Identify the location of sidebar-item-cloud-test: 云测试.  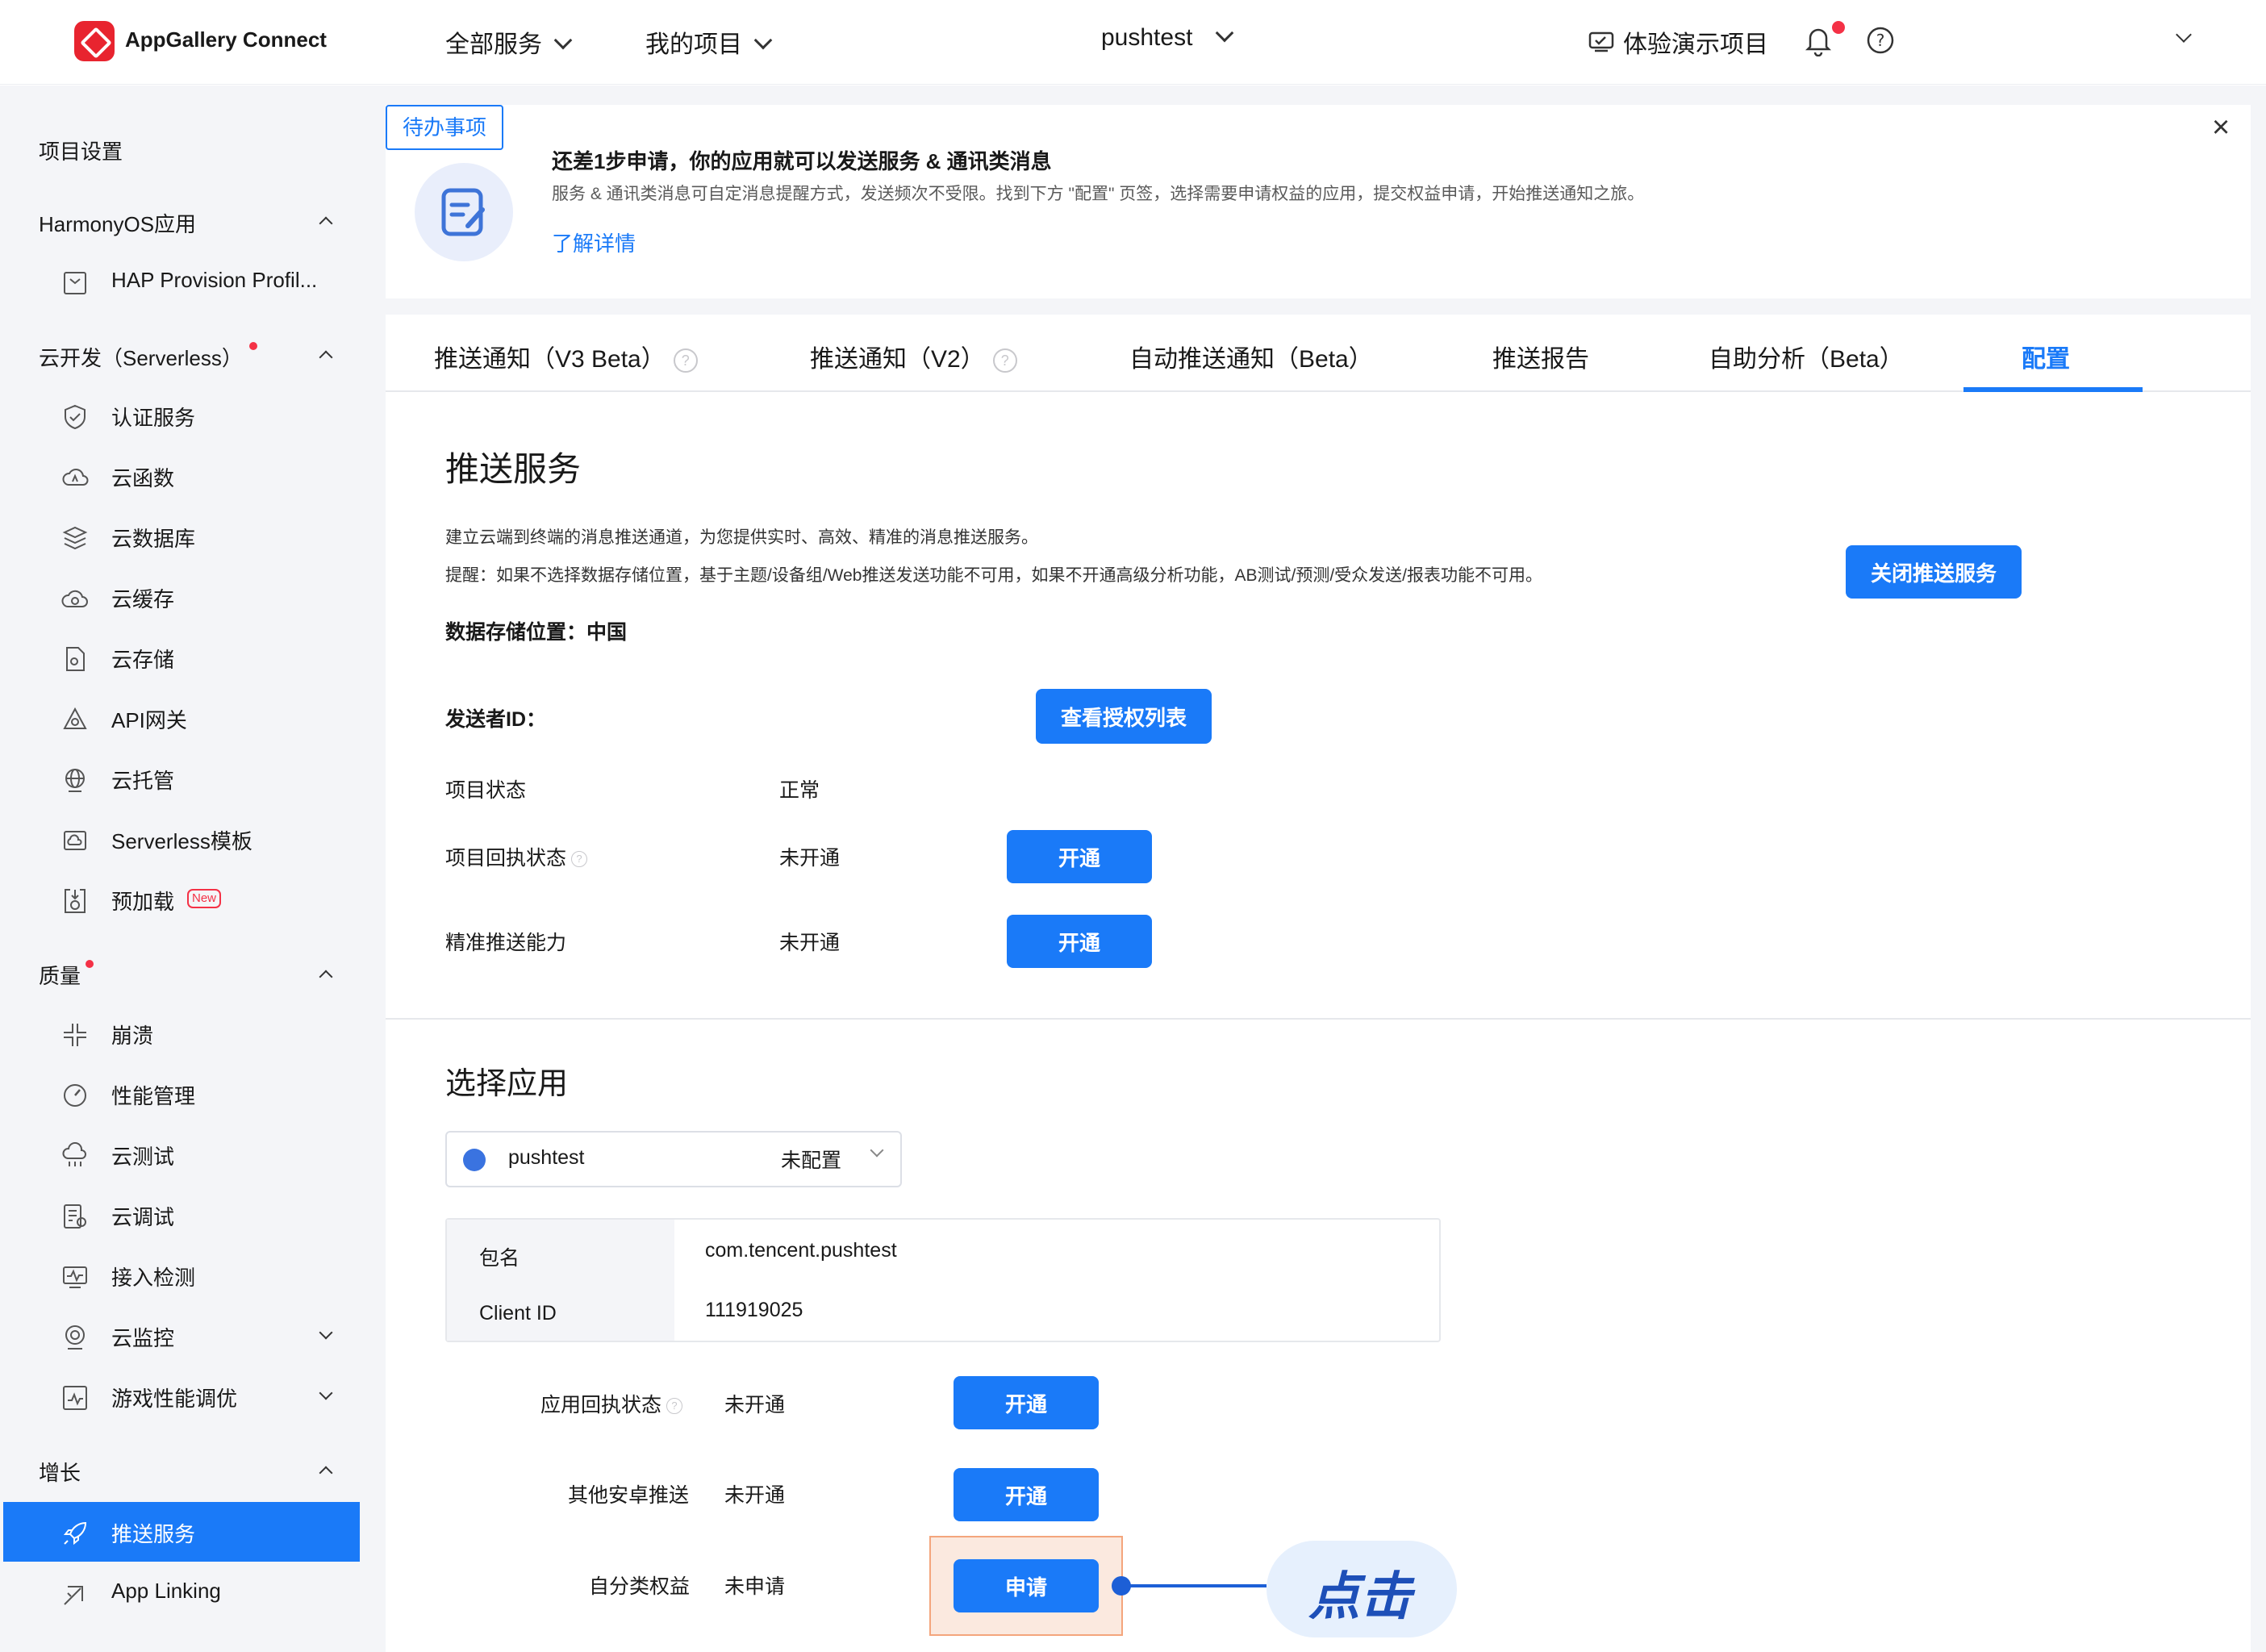
(182, 1154).